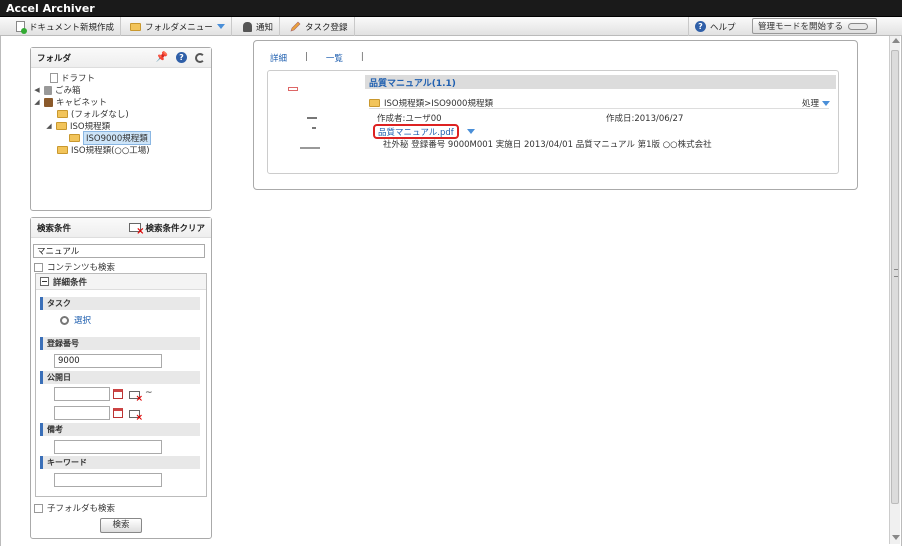 The width and height of the screenshot is (902, 546). Describe the element at coordinates (471, 131) in the screenshot. I see `file-dropdown-arrow-icon` at that location.